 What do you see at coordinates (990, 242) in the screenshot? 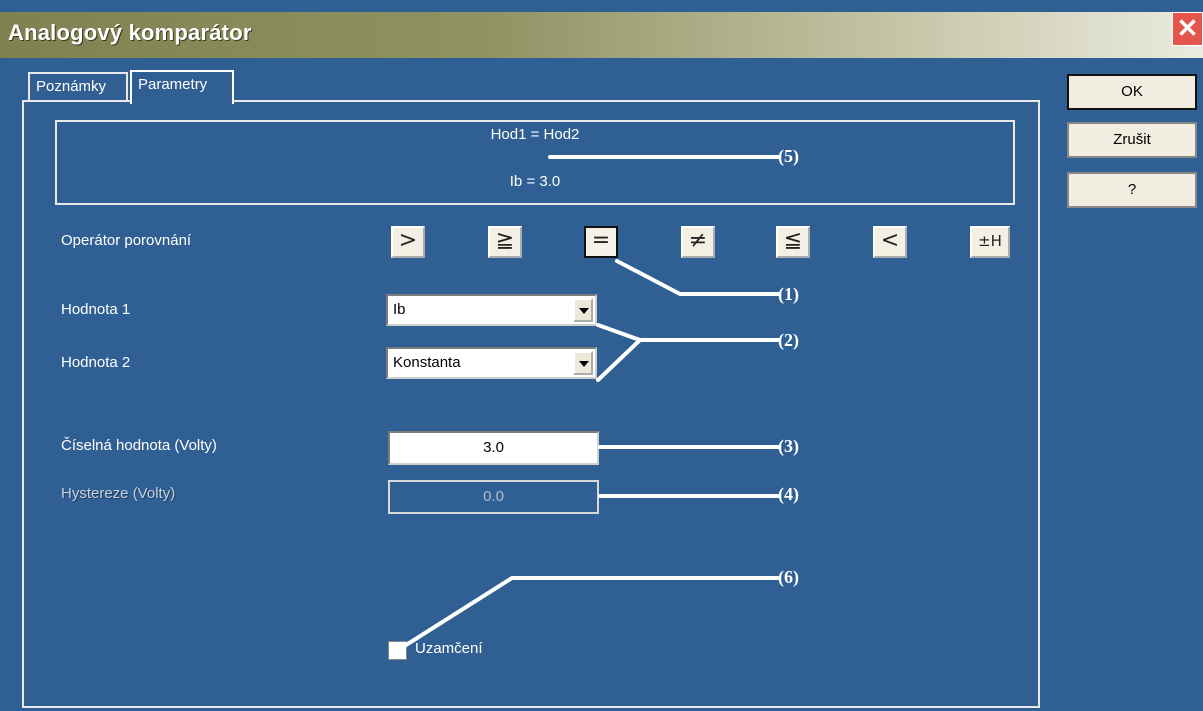
I see `operator-hysteresis-button: ±H` at bounding box center [990, 242].